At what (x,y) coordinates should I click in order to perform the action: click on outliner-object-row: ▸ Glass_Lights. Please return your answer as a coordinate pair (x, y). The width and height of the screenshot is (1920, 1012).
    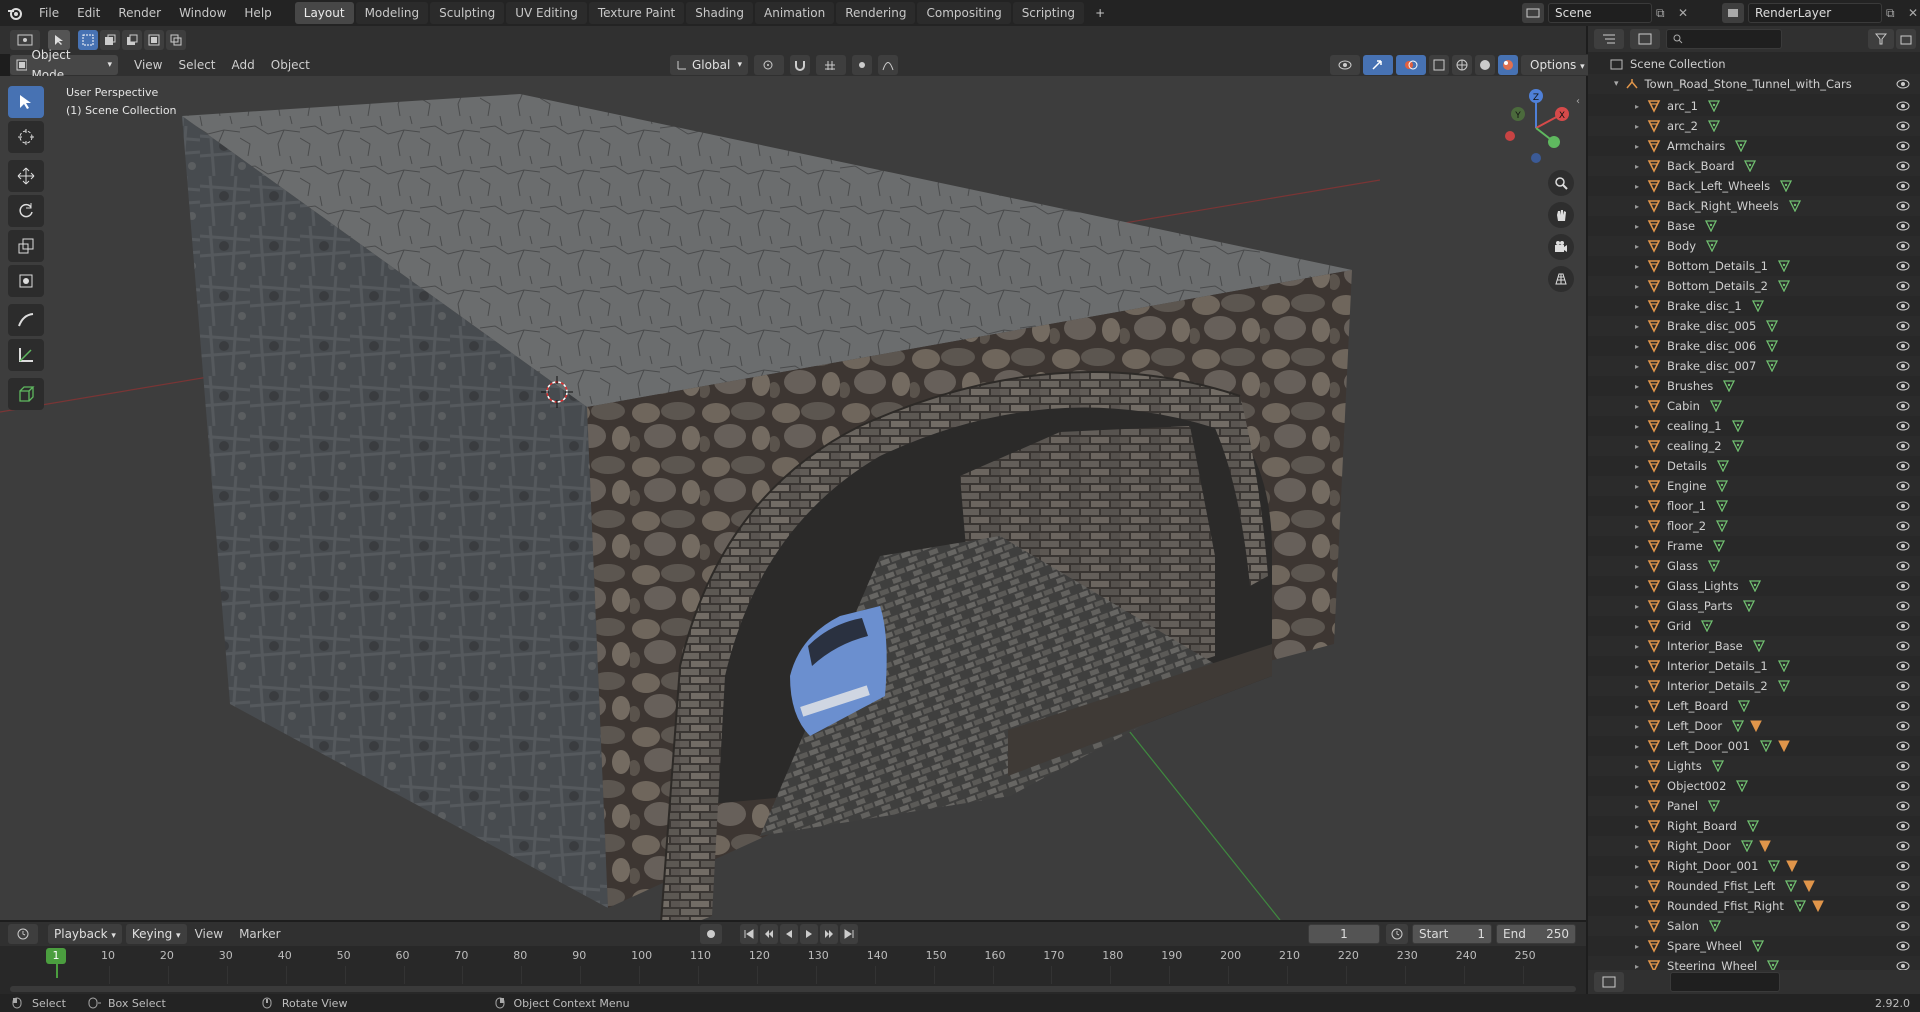
    Looking at the image, I should click on (1754, 586).